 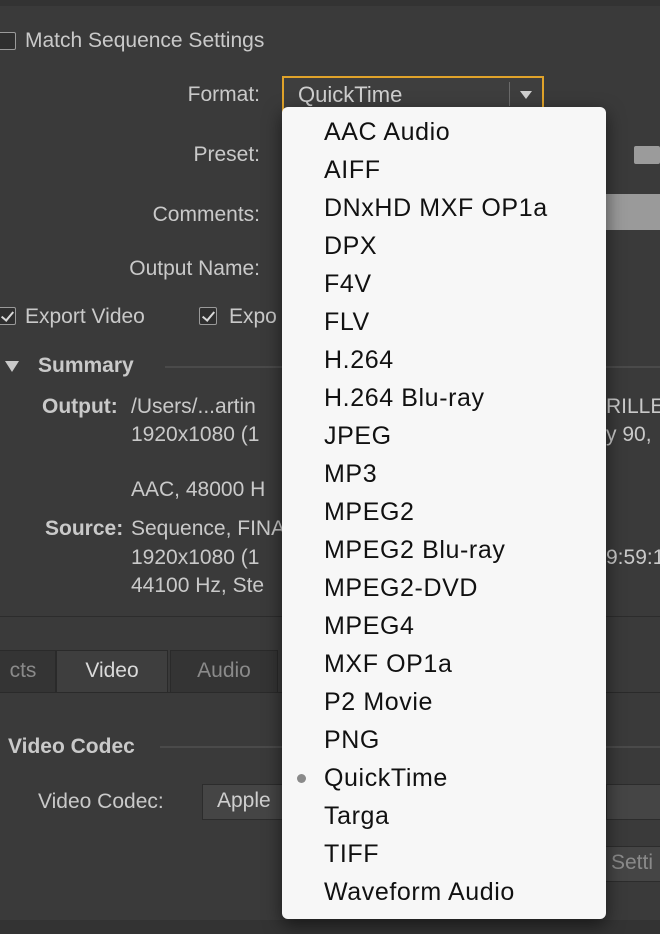 I want to click on format-menu-item-jpeg: JPEG, so click(x=444, y=436).